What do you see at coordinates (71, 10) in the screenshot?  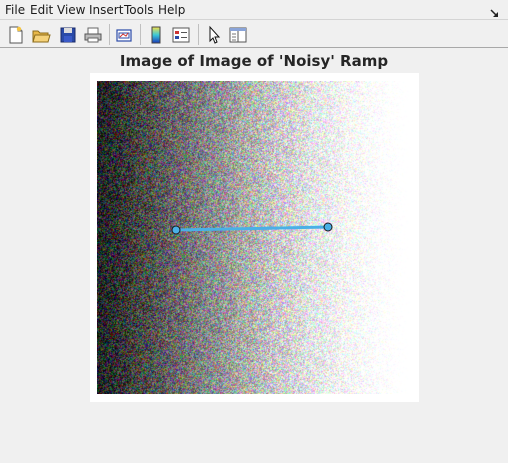 I see `menu-view: View` at bounding box center [71, 10].